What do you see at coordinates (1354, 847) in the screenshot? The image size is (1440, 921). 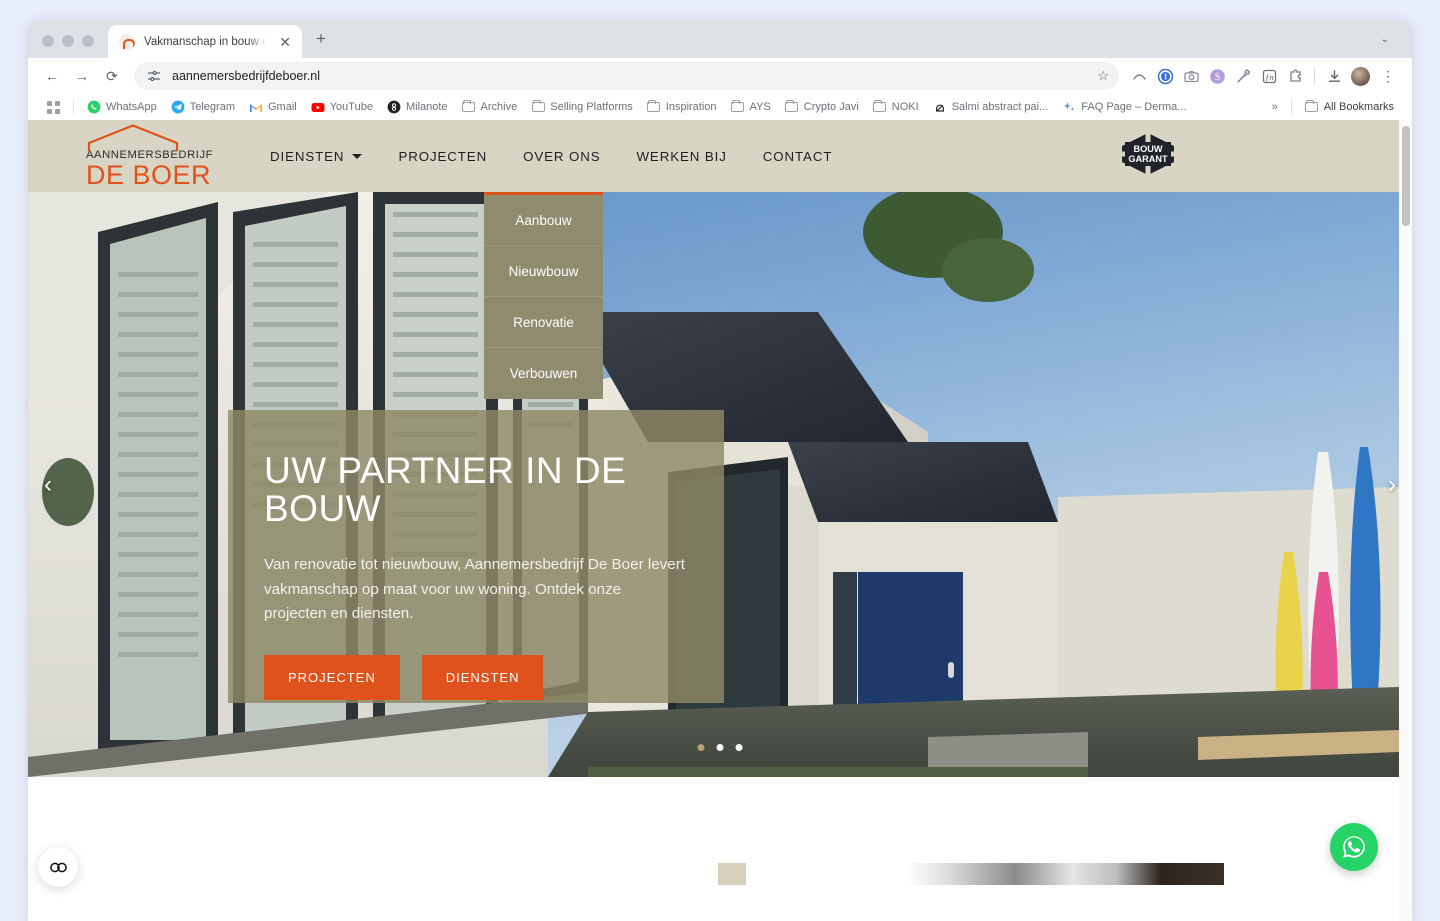 I see `whatsapp-float-button` at bounding box center [1354, 847].